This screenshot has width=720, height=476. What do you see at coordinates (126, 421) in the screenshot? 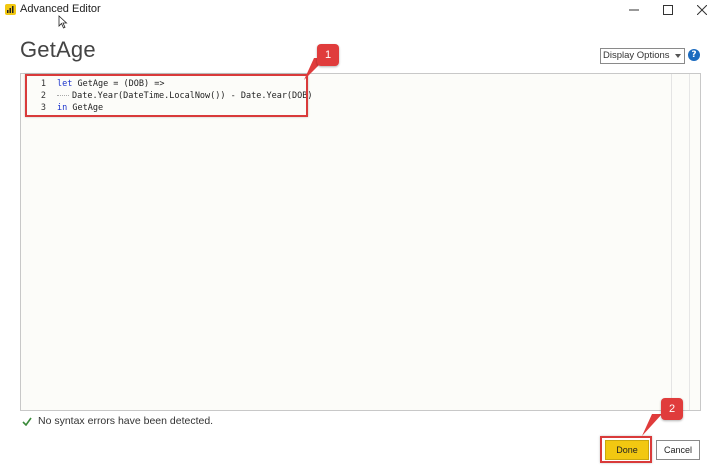
I see `status-message: No syntax errors have been detected.` at bounding box center [126, 421].